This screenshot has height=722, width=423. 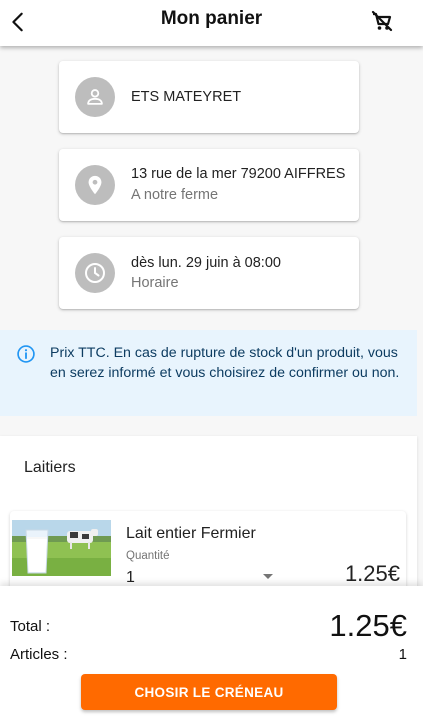 What do you see at coordinates (372, 573) in the screenshot?
I see `product-price: 1.25€` at bounding box center [372, 573].